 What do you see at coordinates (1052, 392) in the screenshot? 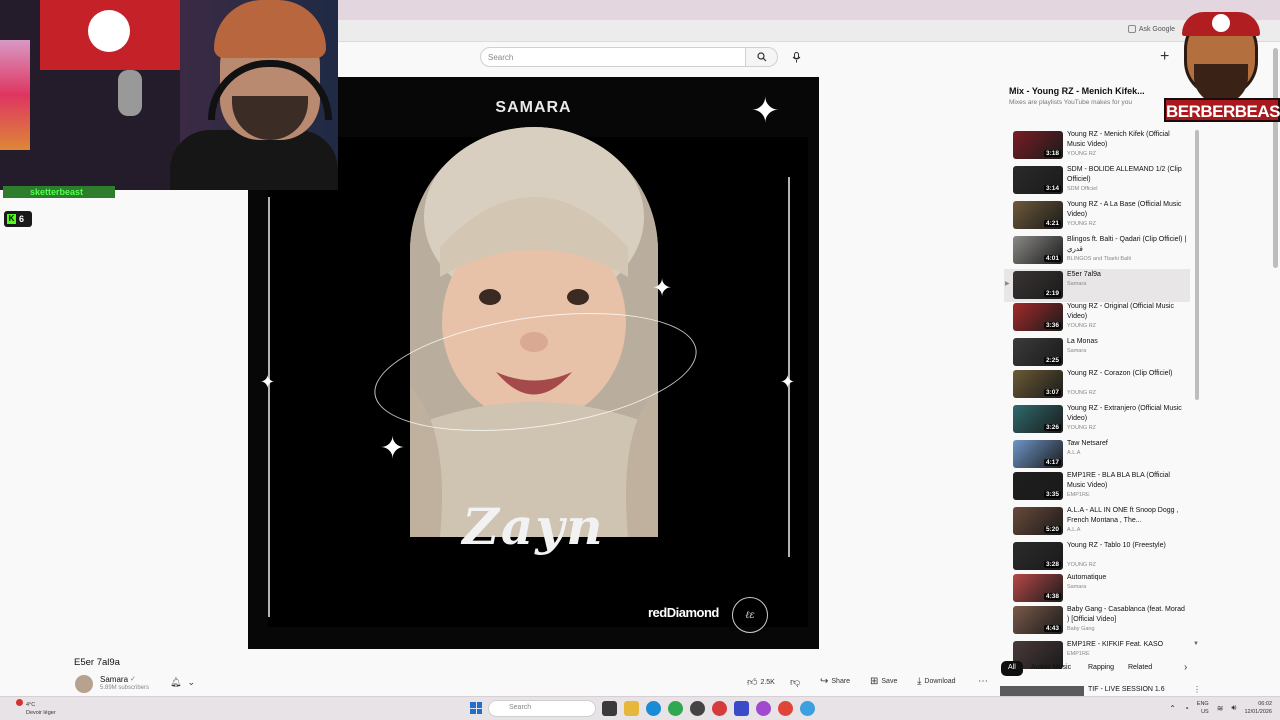
I see `duration-badge: 3:07` at bounding box center [1052, 392].